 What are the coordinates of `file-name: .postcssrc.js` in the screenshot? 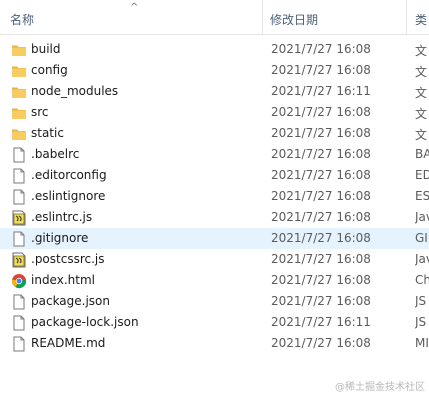 It's located at (68, 259).